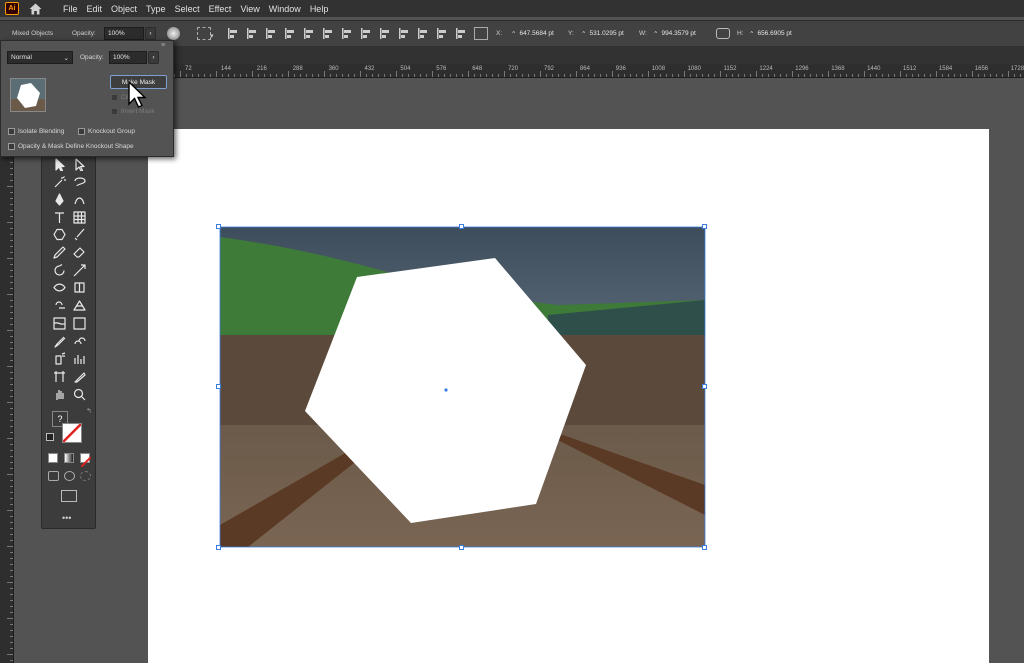 The height and width of the screenshot is (663, 1024). I want to click on reference-point-icon, so click(481, 33).